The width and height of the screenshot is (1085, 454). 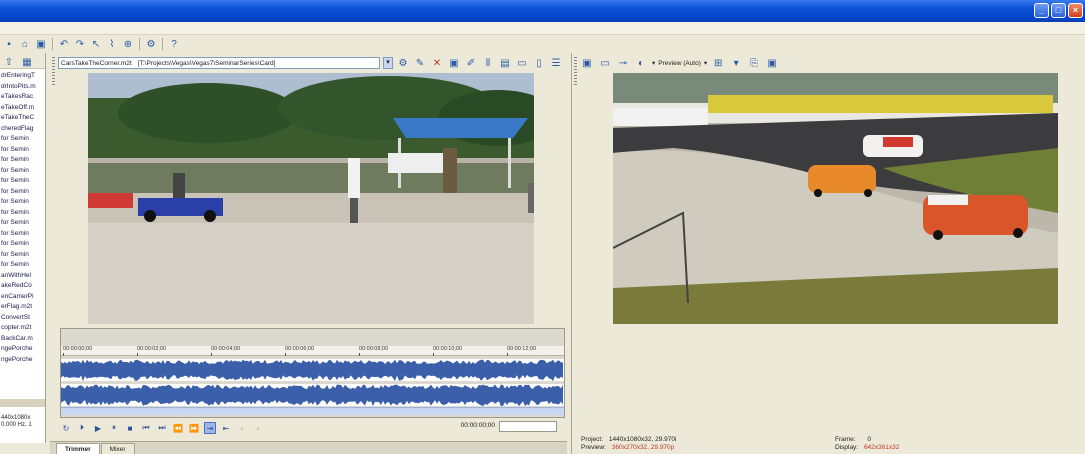 What do you see at coordinates (623, 63) in the screenshot?
I see `video-fx-icon: ⊸` at bounding box center [623, 63].